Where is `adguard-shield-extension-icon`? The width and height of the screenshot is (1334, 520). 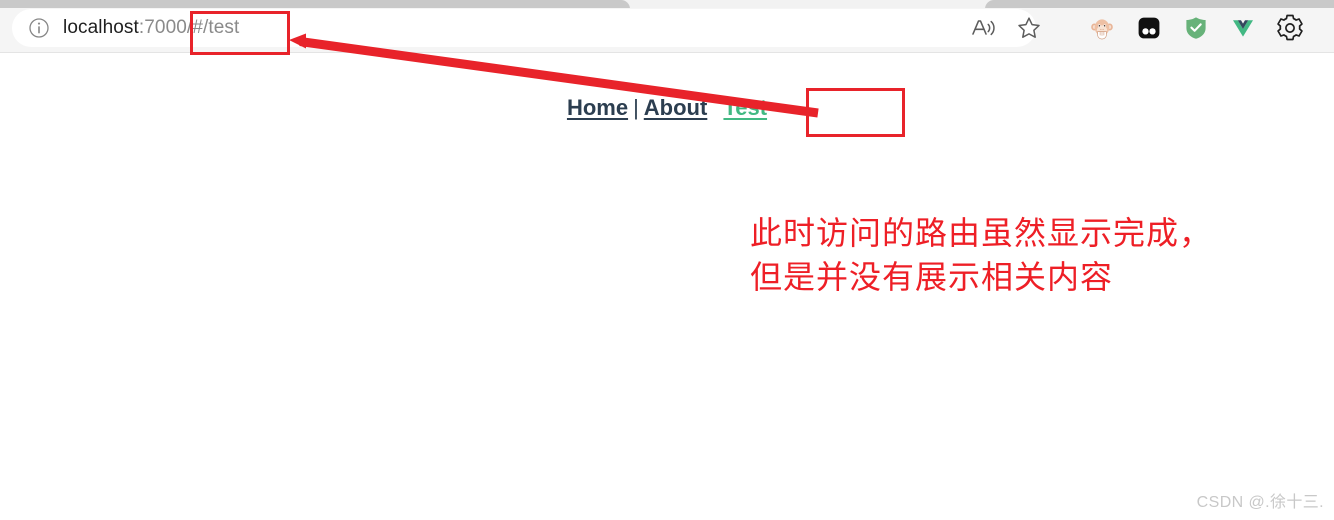 adguard-shield-extension-icon is located at coordinates (1195, 28).